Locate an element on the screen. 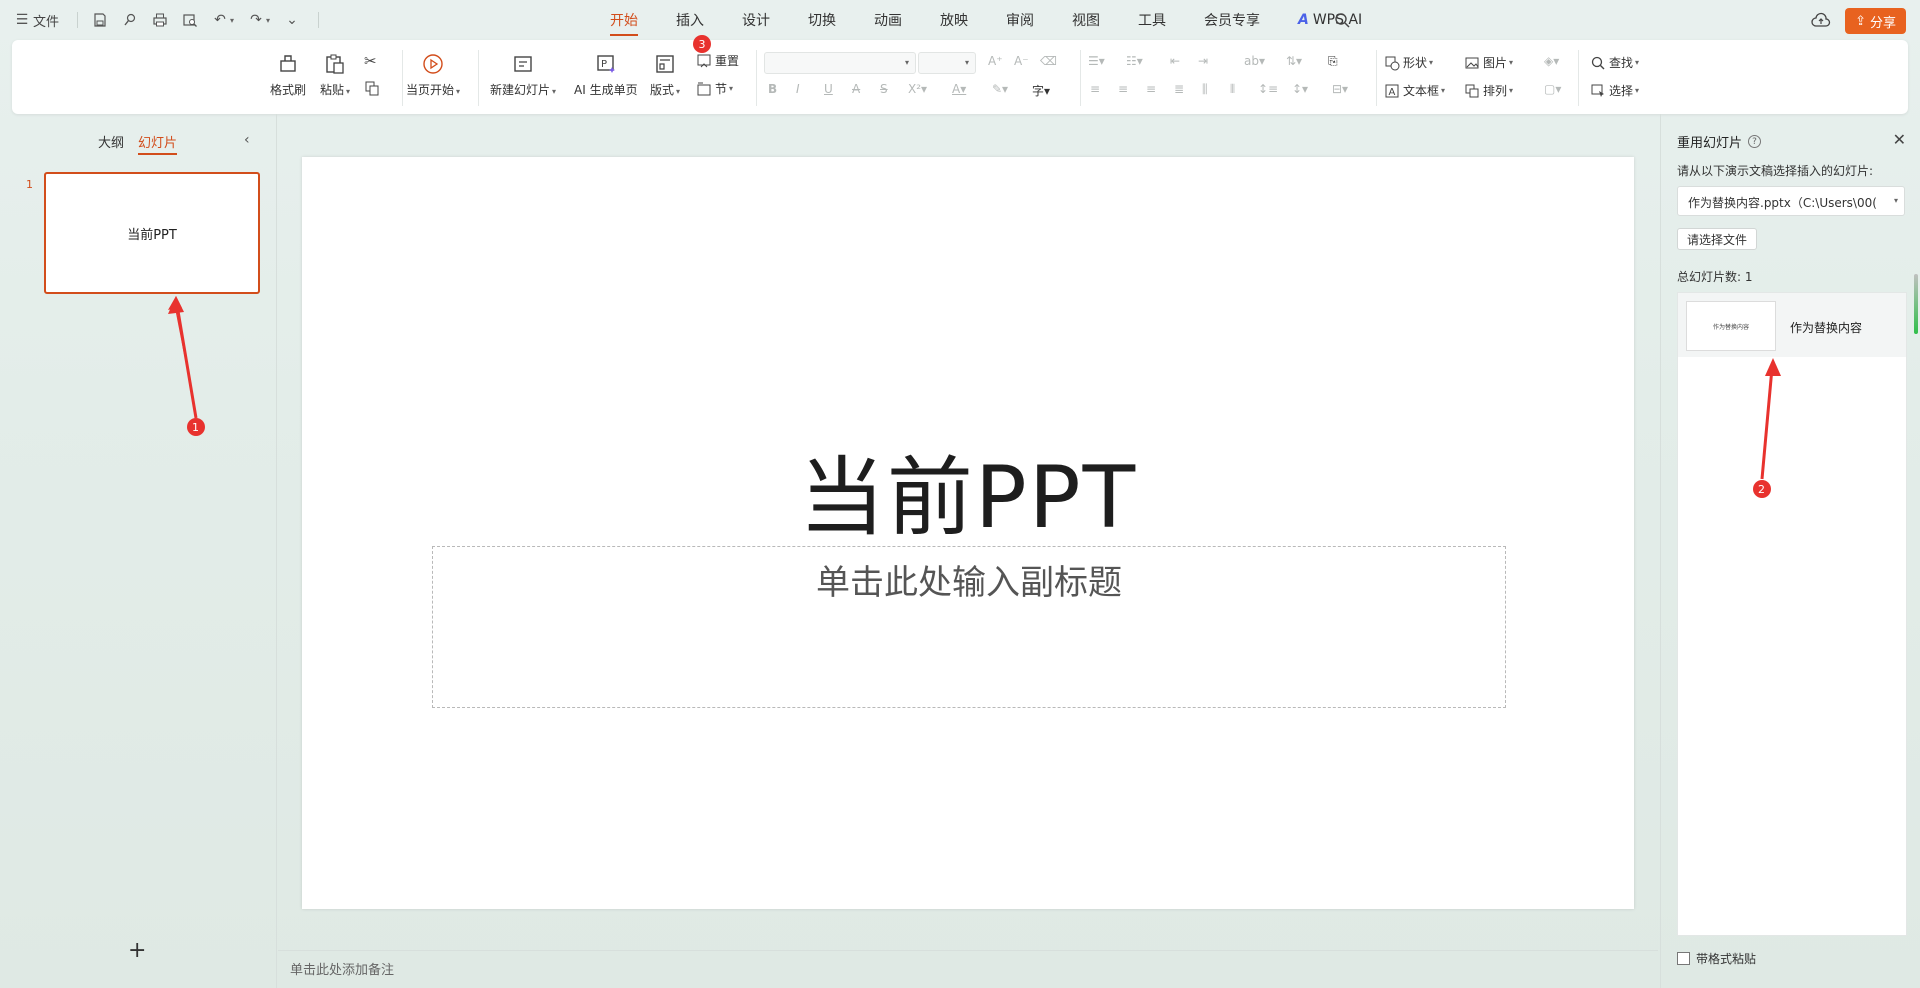  choose-file-button: 请选择文件 is located at coordinates (1717, 239).